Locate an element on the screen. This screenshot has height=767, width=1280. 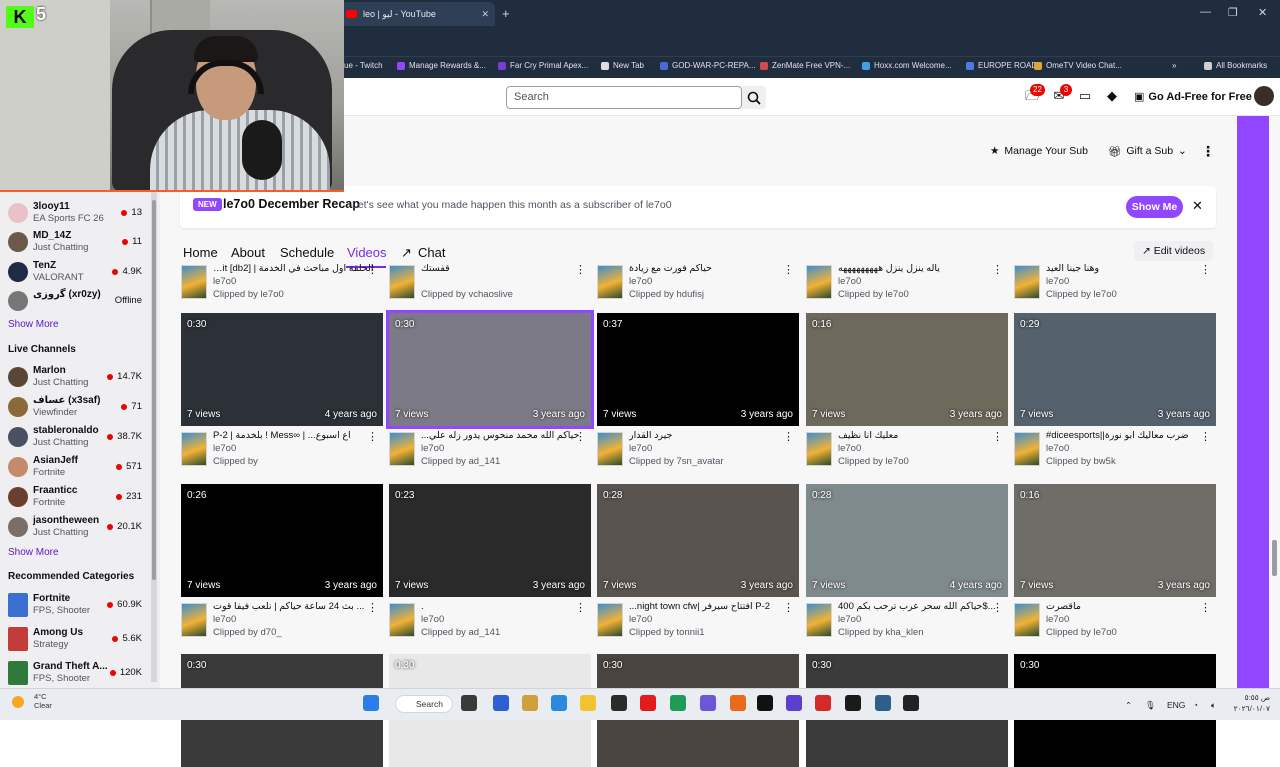
whispers-icon: ▭ is located at coordinates (1085, 96).